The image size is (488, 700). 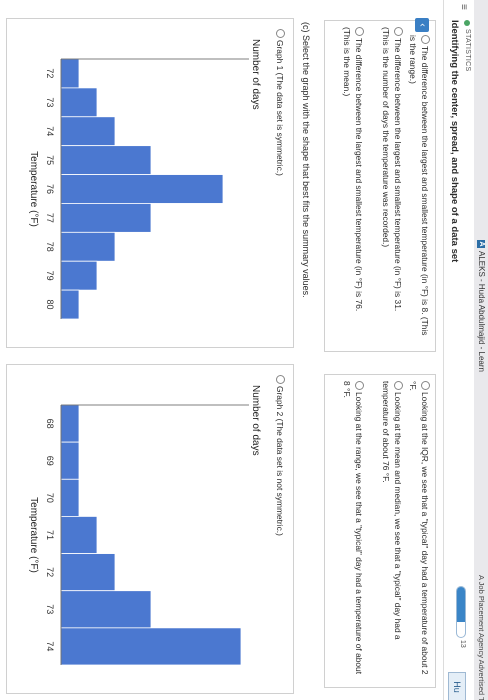 What do you see at coordinates (50, 160) in the screenshot?
I see `x-tick-label: 75` at bounding box center [50, 160].